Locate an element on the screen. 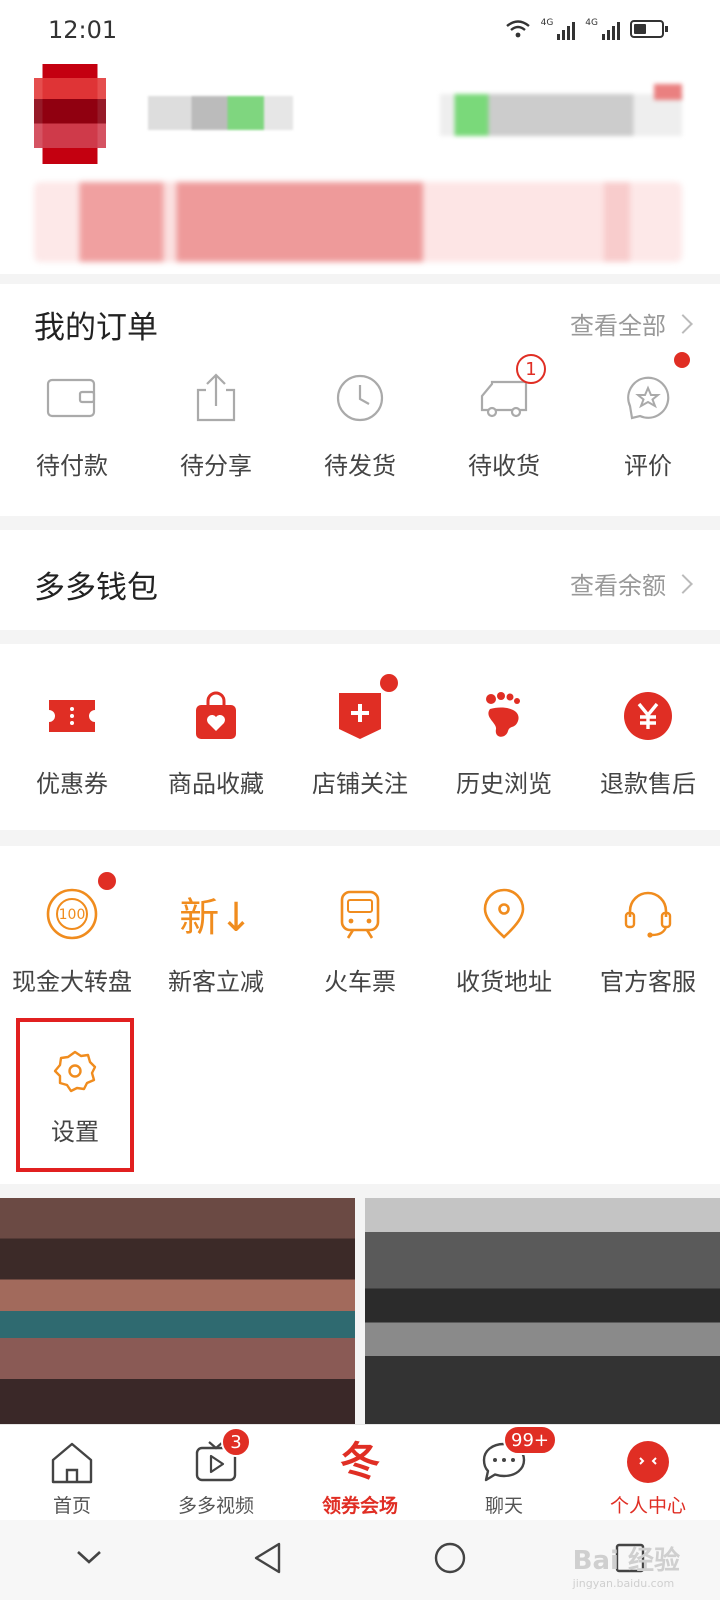 Image resolution: width=720 pixels, height=1600 pixels. watermark-sub: jingyan.baidu.com is located at coordinates (623, 1583).